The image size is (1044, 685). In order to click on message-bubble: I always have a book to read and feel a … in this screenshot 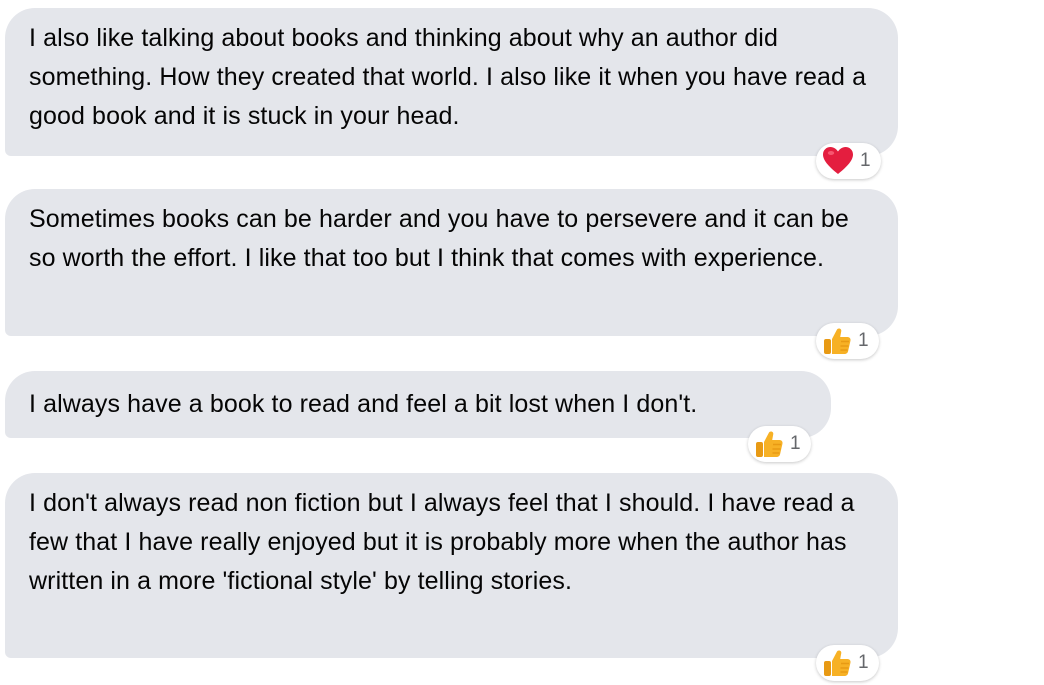, I will do `click(418, 404)`.